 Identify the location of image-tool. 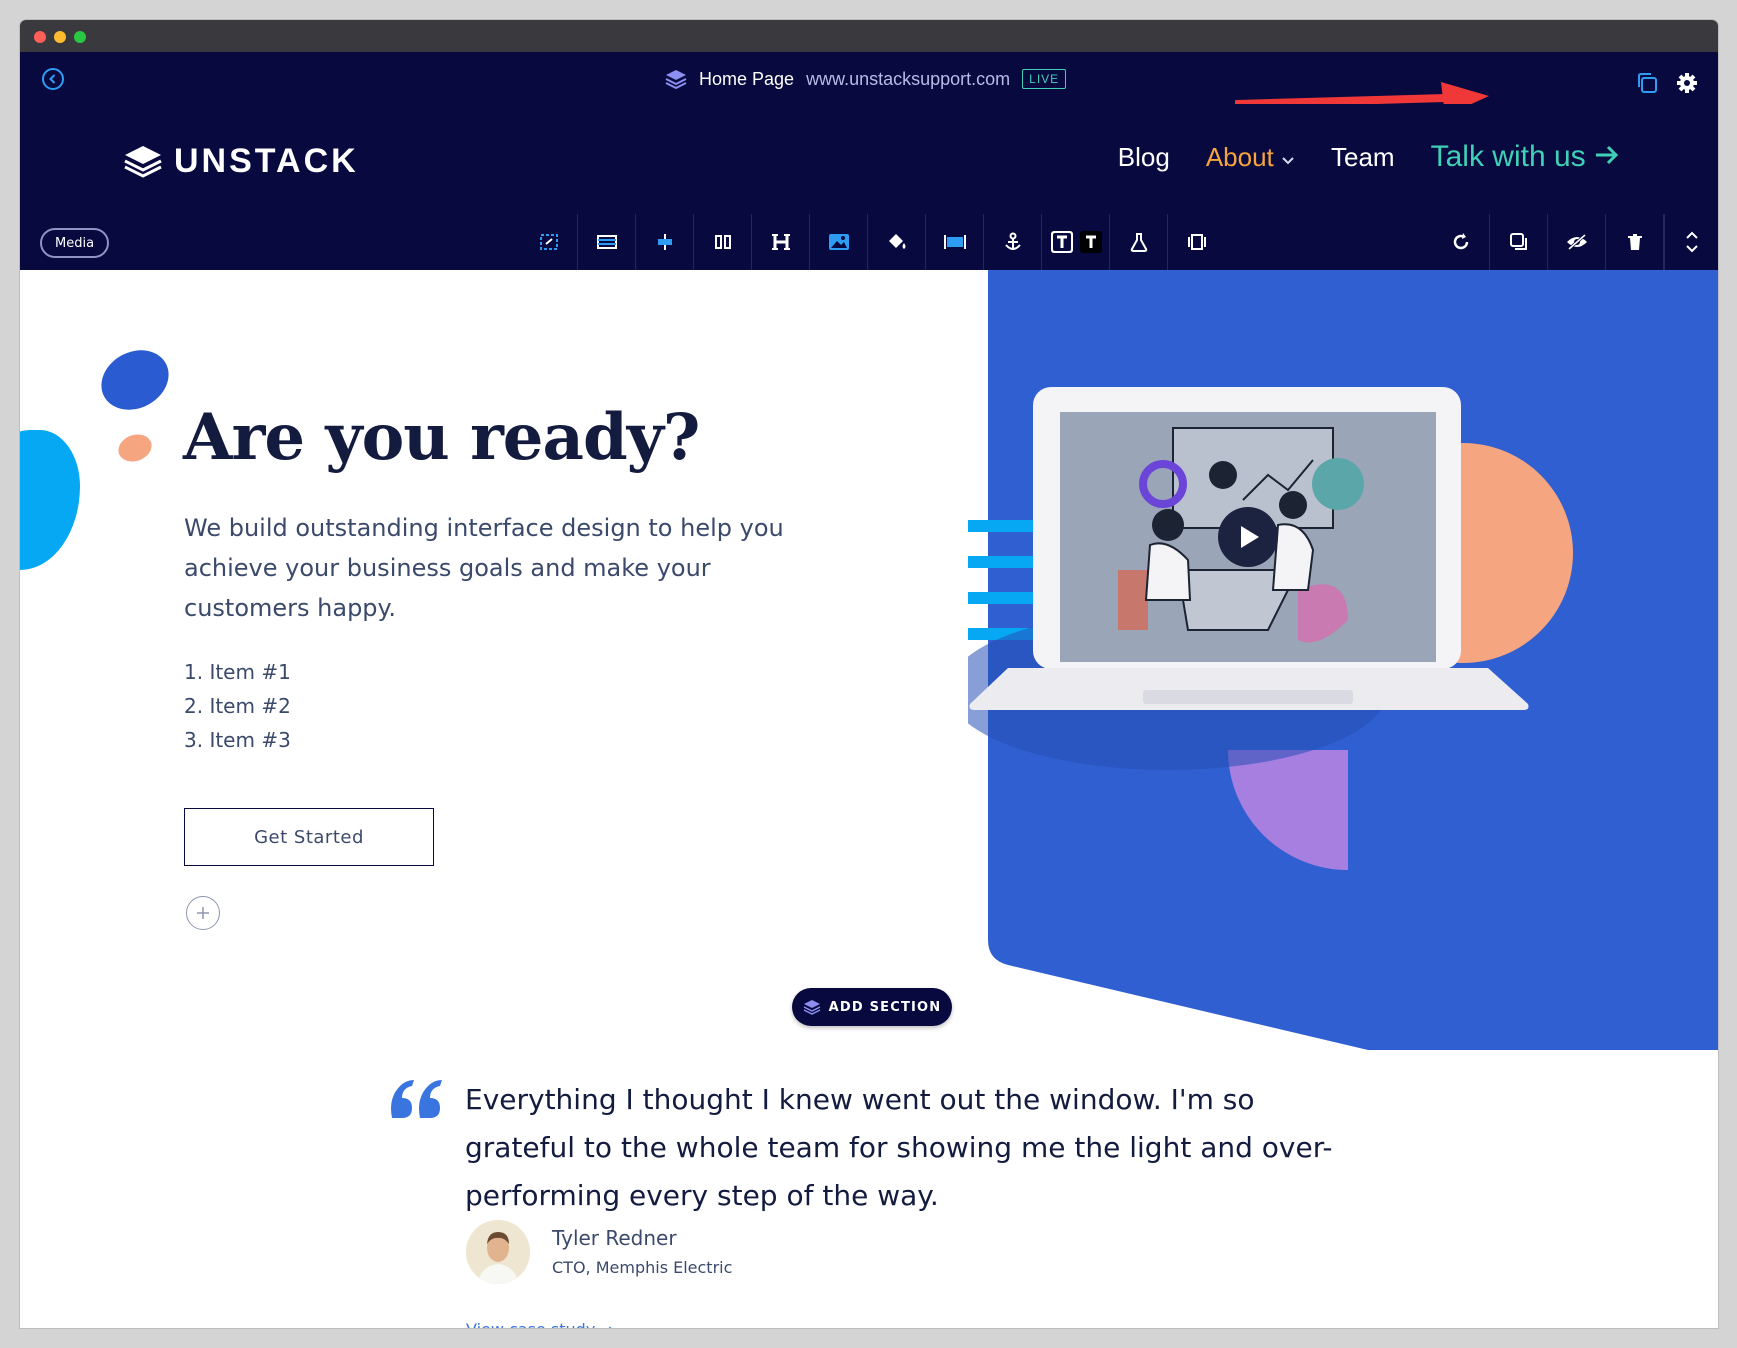
(839, 242).